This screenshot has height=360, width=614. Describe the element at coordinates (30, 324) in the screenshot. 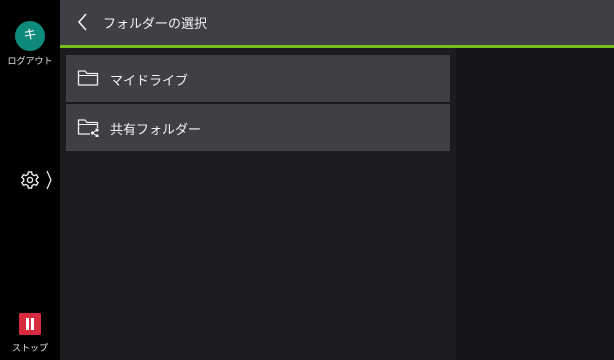

I see `pause-icon` at that location.